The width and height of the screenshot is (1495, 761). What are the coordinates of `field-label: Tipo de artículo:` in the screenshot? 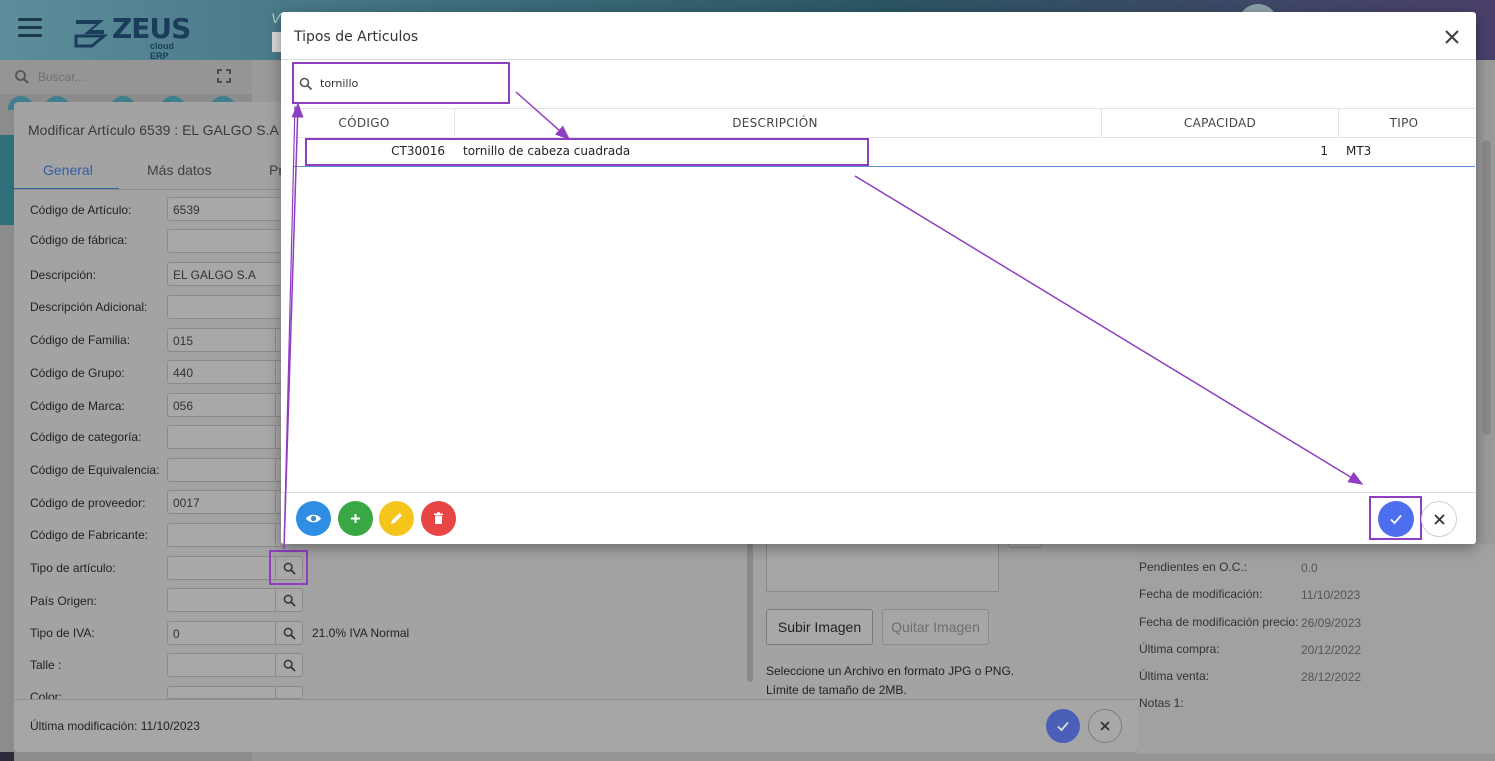 It's located at (73, 568).